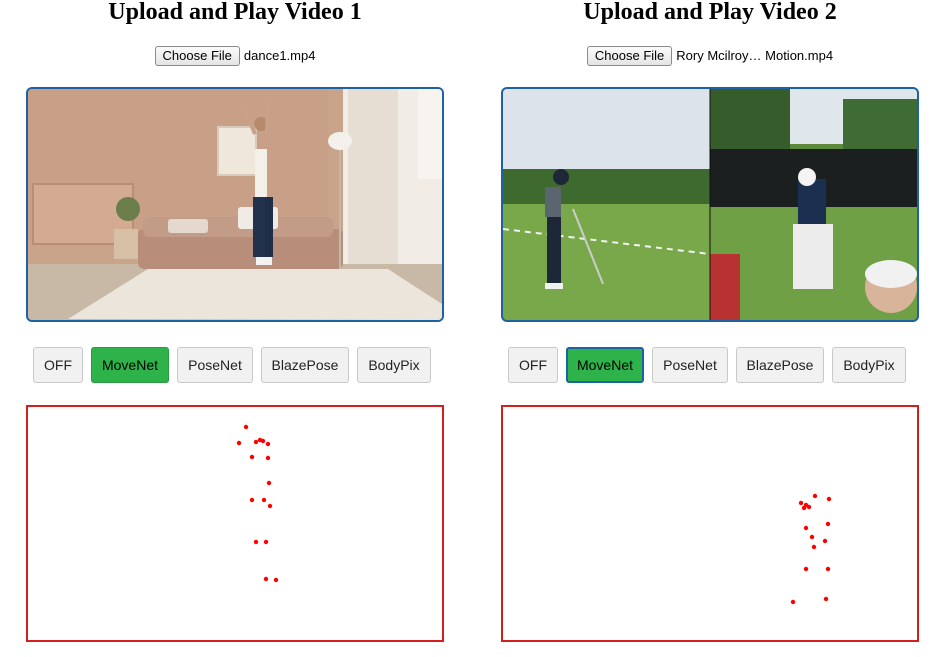  What do you see at coordinates (710, 12) in the screenshot?
I see `panel-title: Upload and Play Video 2` at bounding box center [710, 12].